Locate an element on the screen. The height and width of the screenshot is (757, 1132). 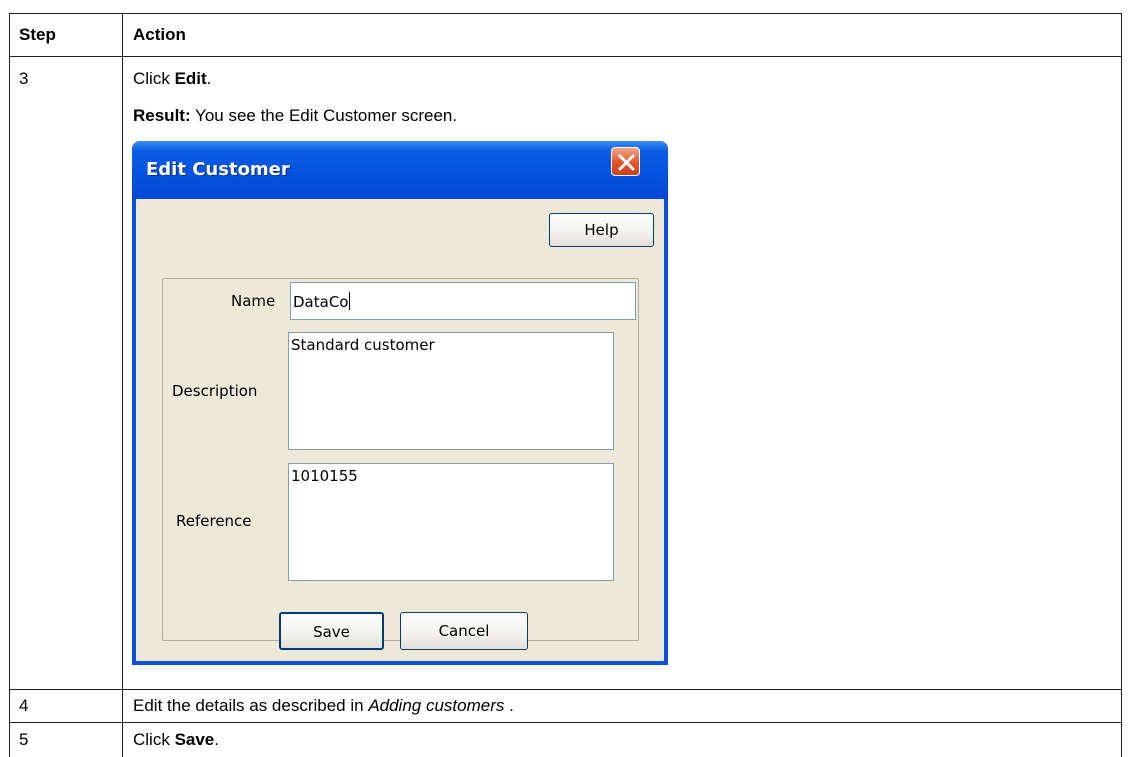
save-button: Save is located at coordinates (331, 631).